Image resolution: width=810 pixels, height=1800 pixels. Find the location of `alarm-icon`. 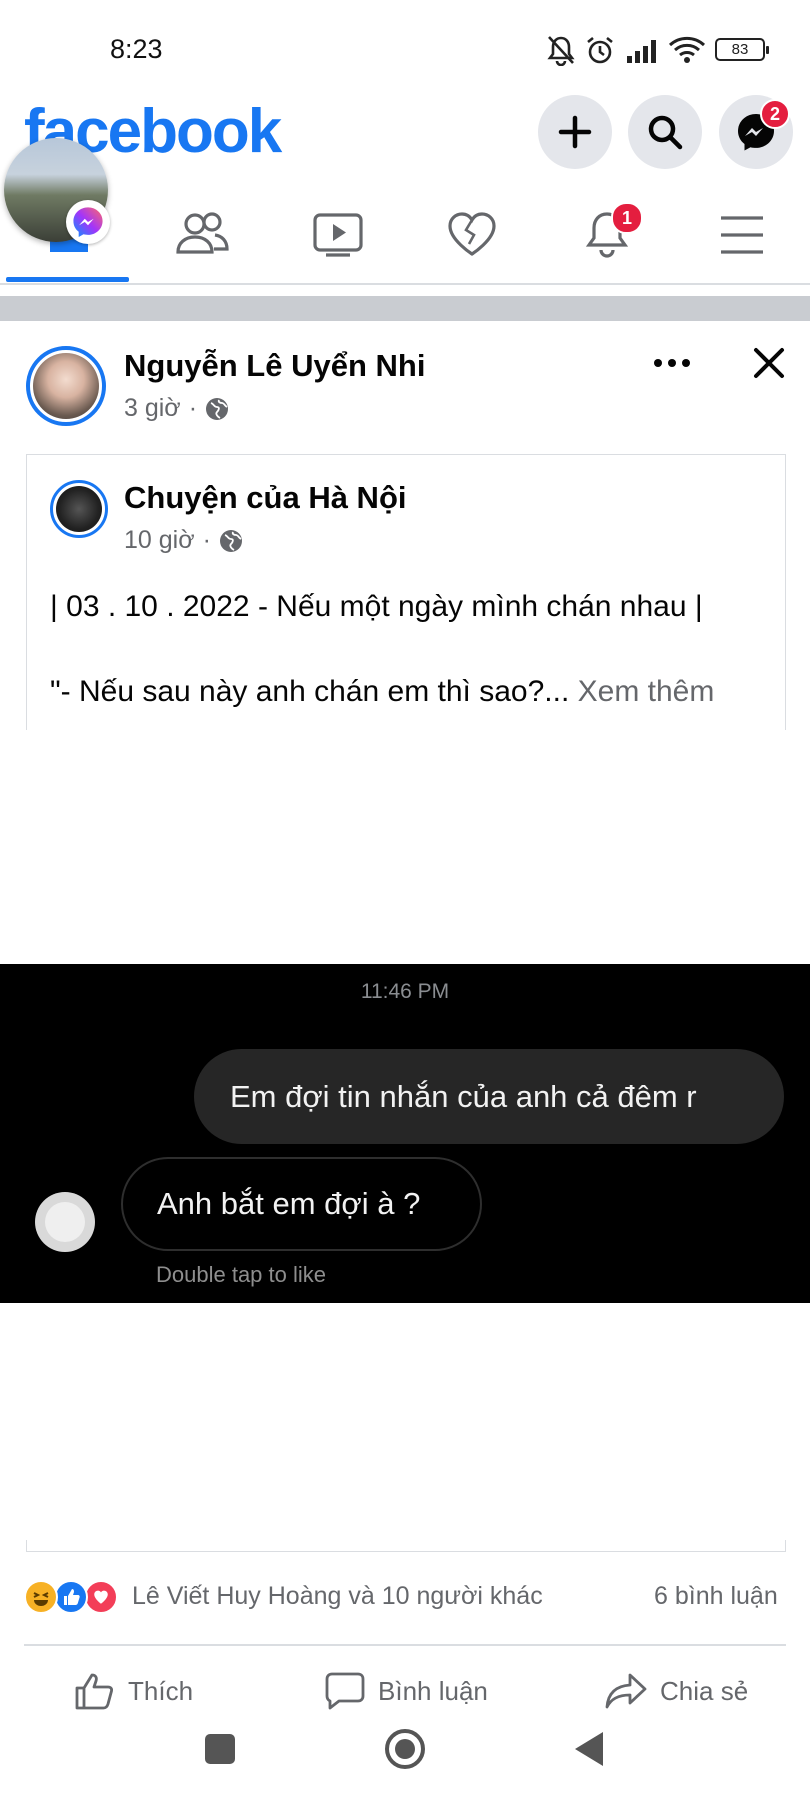

alarm-icon is located at coordinates (600, 50).